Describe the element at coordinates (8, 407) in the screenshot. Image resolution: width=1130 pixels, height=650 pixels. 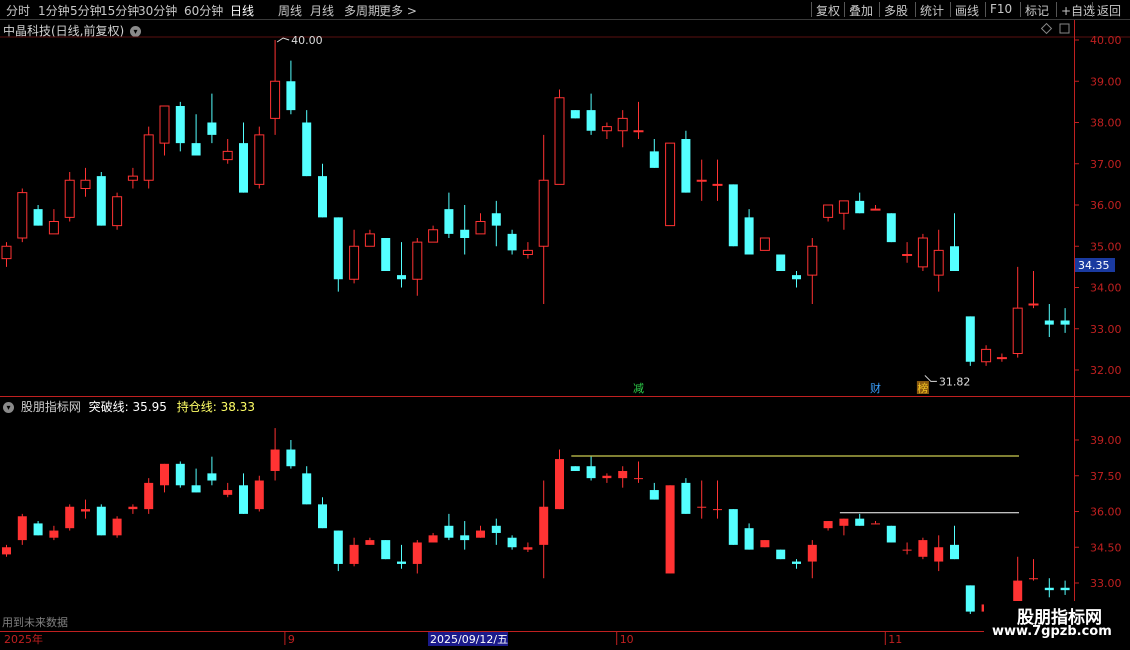
I see `chevron-down-icon: ▾` at that location.